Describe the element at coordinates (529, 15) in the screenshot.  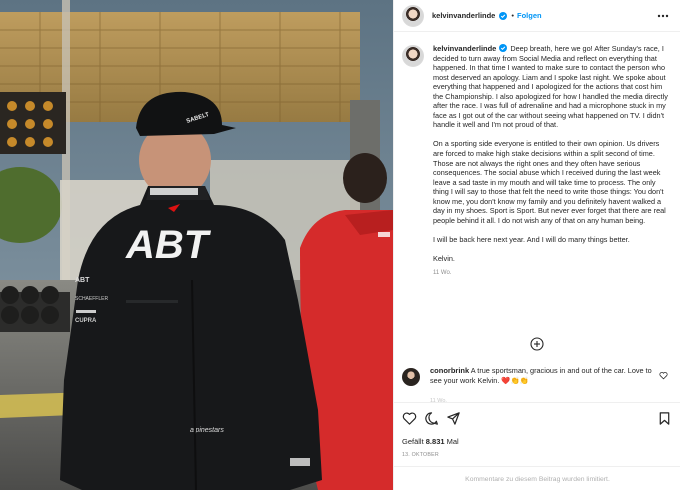
I see `follow-button: Folgen` at that location.